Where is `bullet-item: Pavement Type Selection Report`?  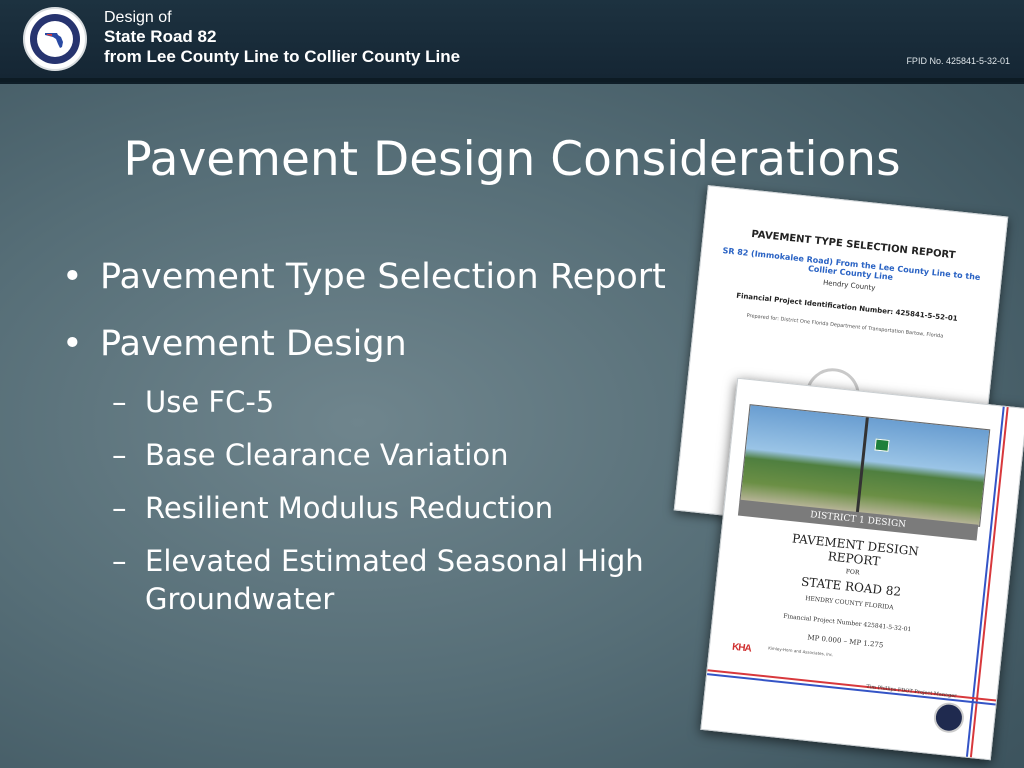 bullet-item: Pavement Type Selection Report is located at coordinates (382, 277).